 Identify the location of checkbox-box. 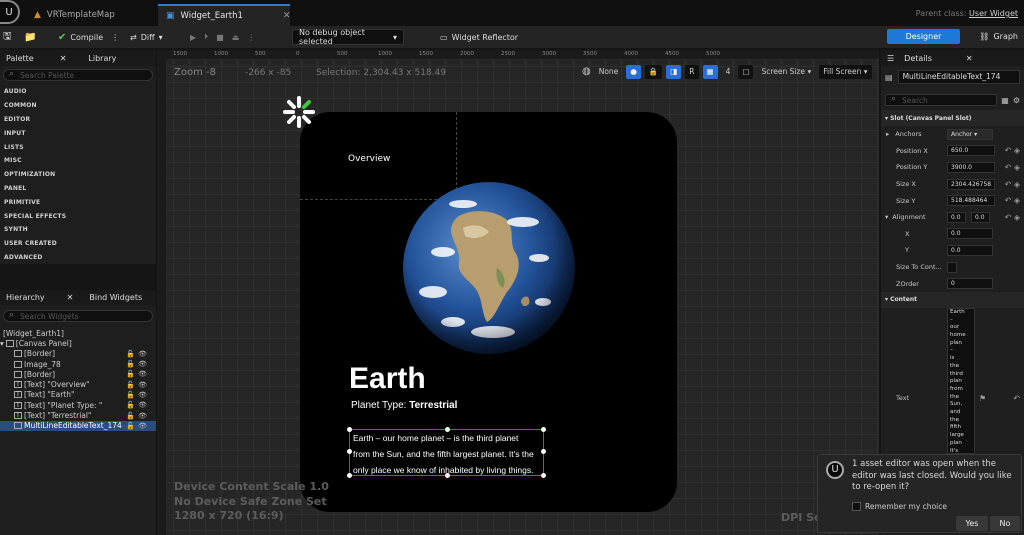
(856, 506).